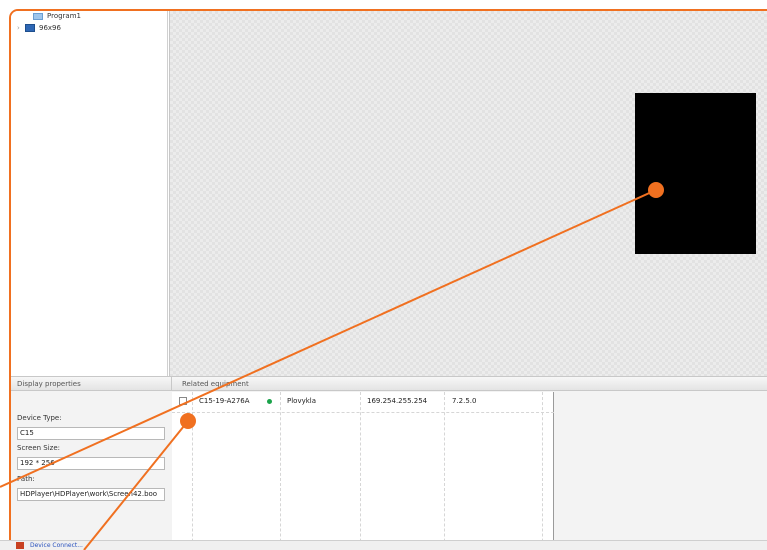  What do you see at coordinates (89, 193) in the screenshot?
I see `program-tree: Program1 › 96x96` at bounding box center [89, 193].